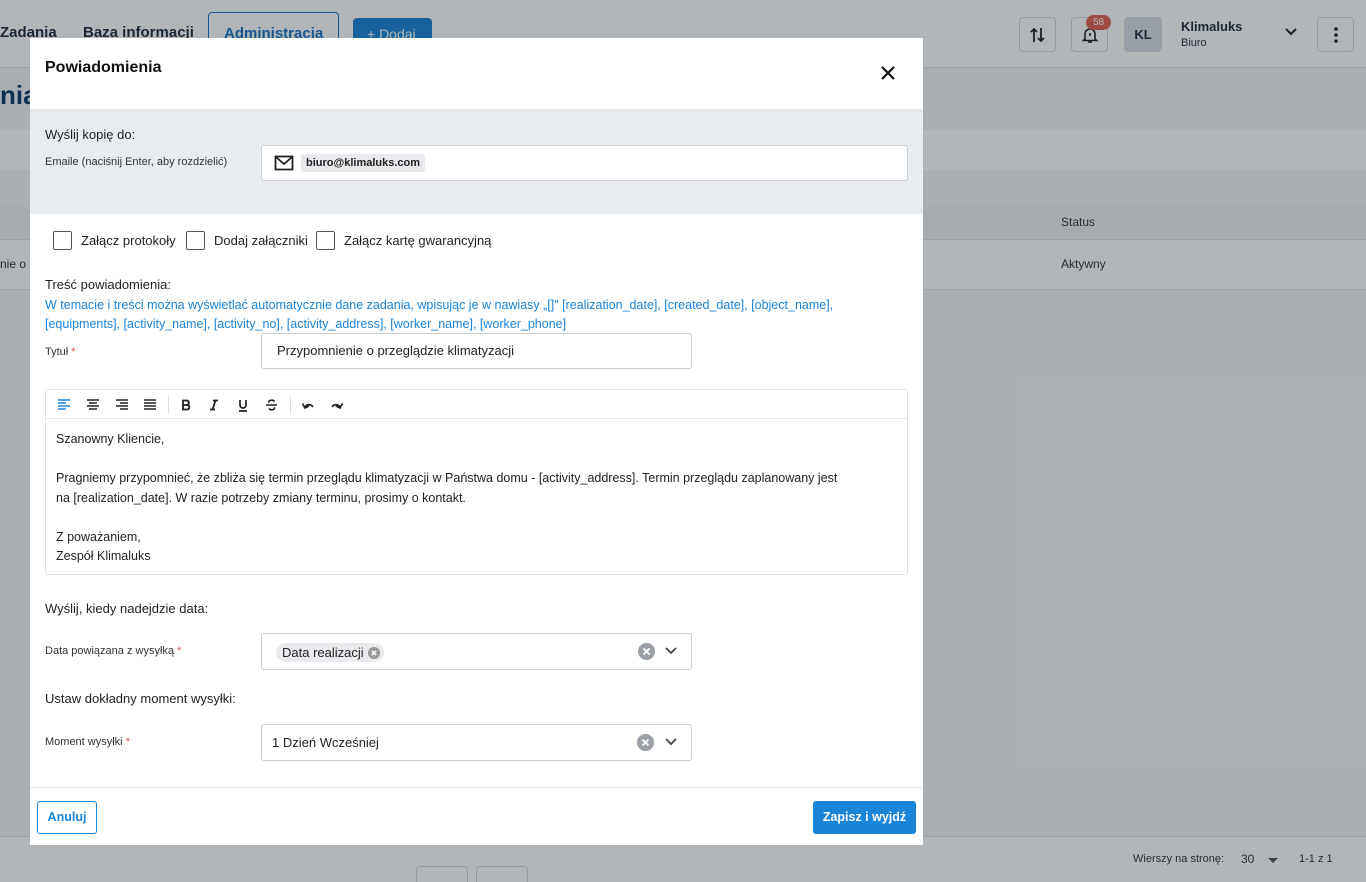 This screenshot has height=882, width=1366. Describe the element at coordinates (323, 652) in the screenshot. I see `selected-date-chip-label: Data realizacji` at that location.